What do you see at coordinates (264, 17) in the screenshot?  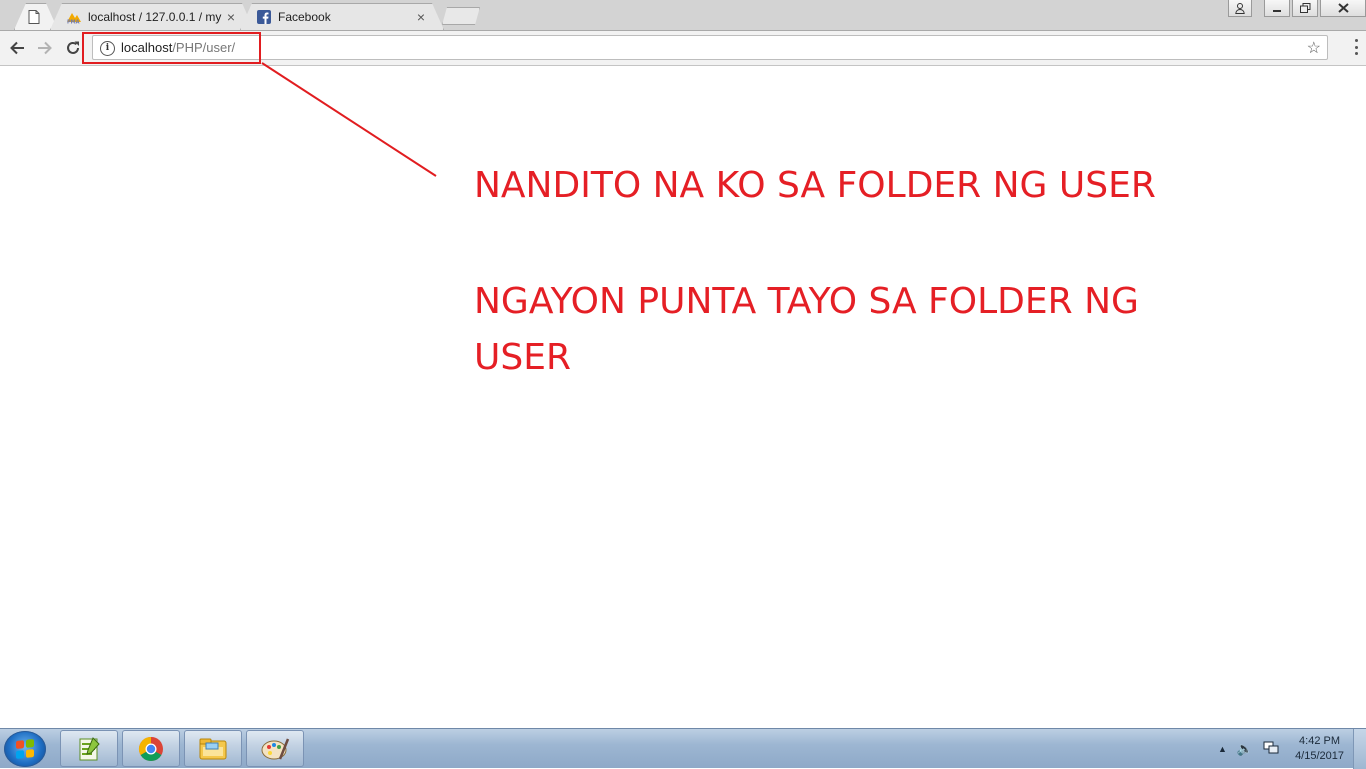 I see `facebook-icon` at bounding box center [264, 17].